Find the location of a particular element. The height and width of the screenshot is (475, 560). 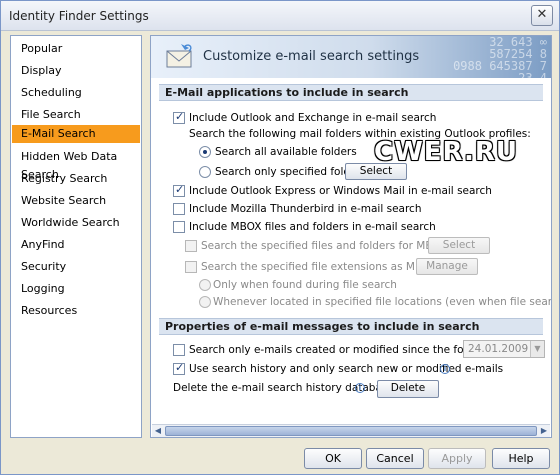

horizontal-scrollbar: ◀ ▶ is located at coordinates (351, 430).